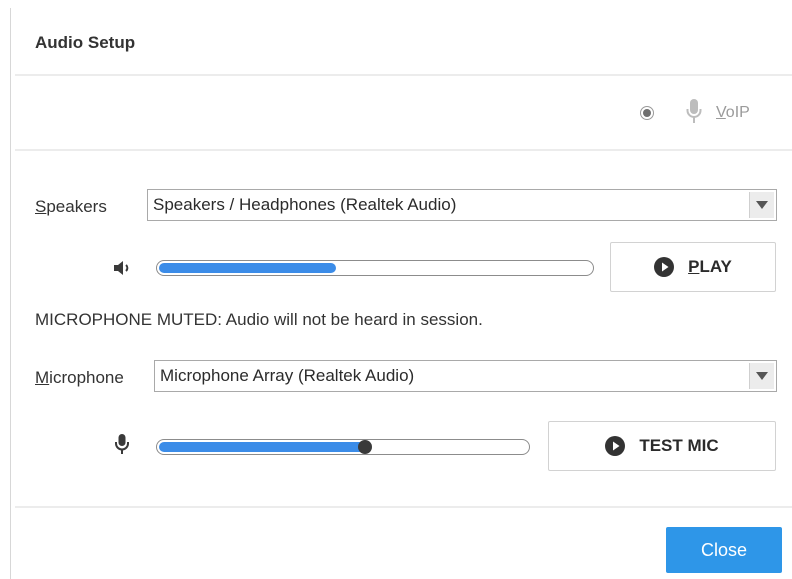 The width and height of the screenshot is (792, 579). What do you see at coordinates (305, 204) in the screenshot?
I see `speakers-select-value: Speakers / Headphones (Realtek Audio)` at bounding box center [305, 204].